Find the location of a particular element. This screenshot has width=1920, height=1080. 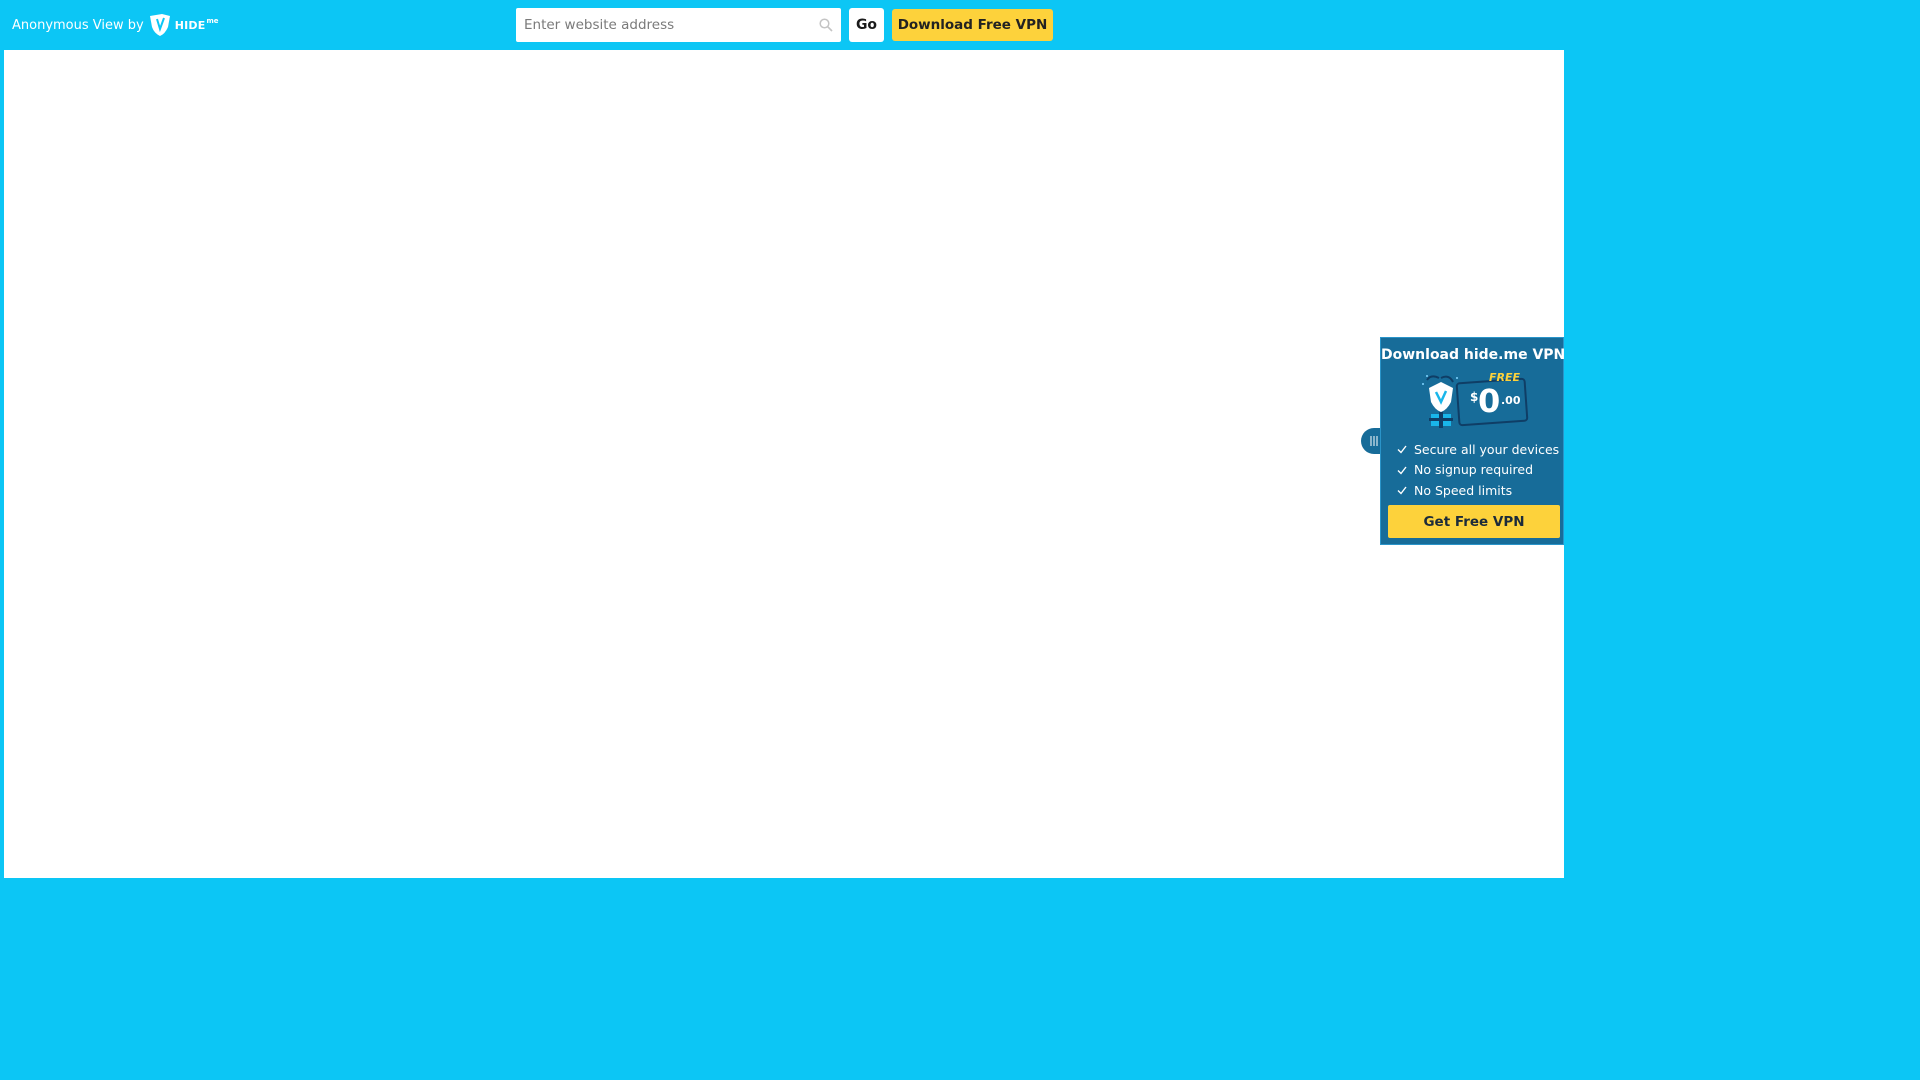

hideme-logo: HIDE me is located at coordinates (184, 25).